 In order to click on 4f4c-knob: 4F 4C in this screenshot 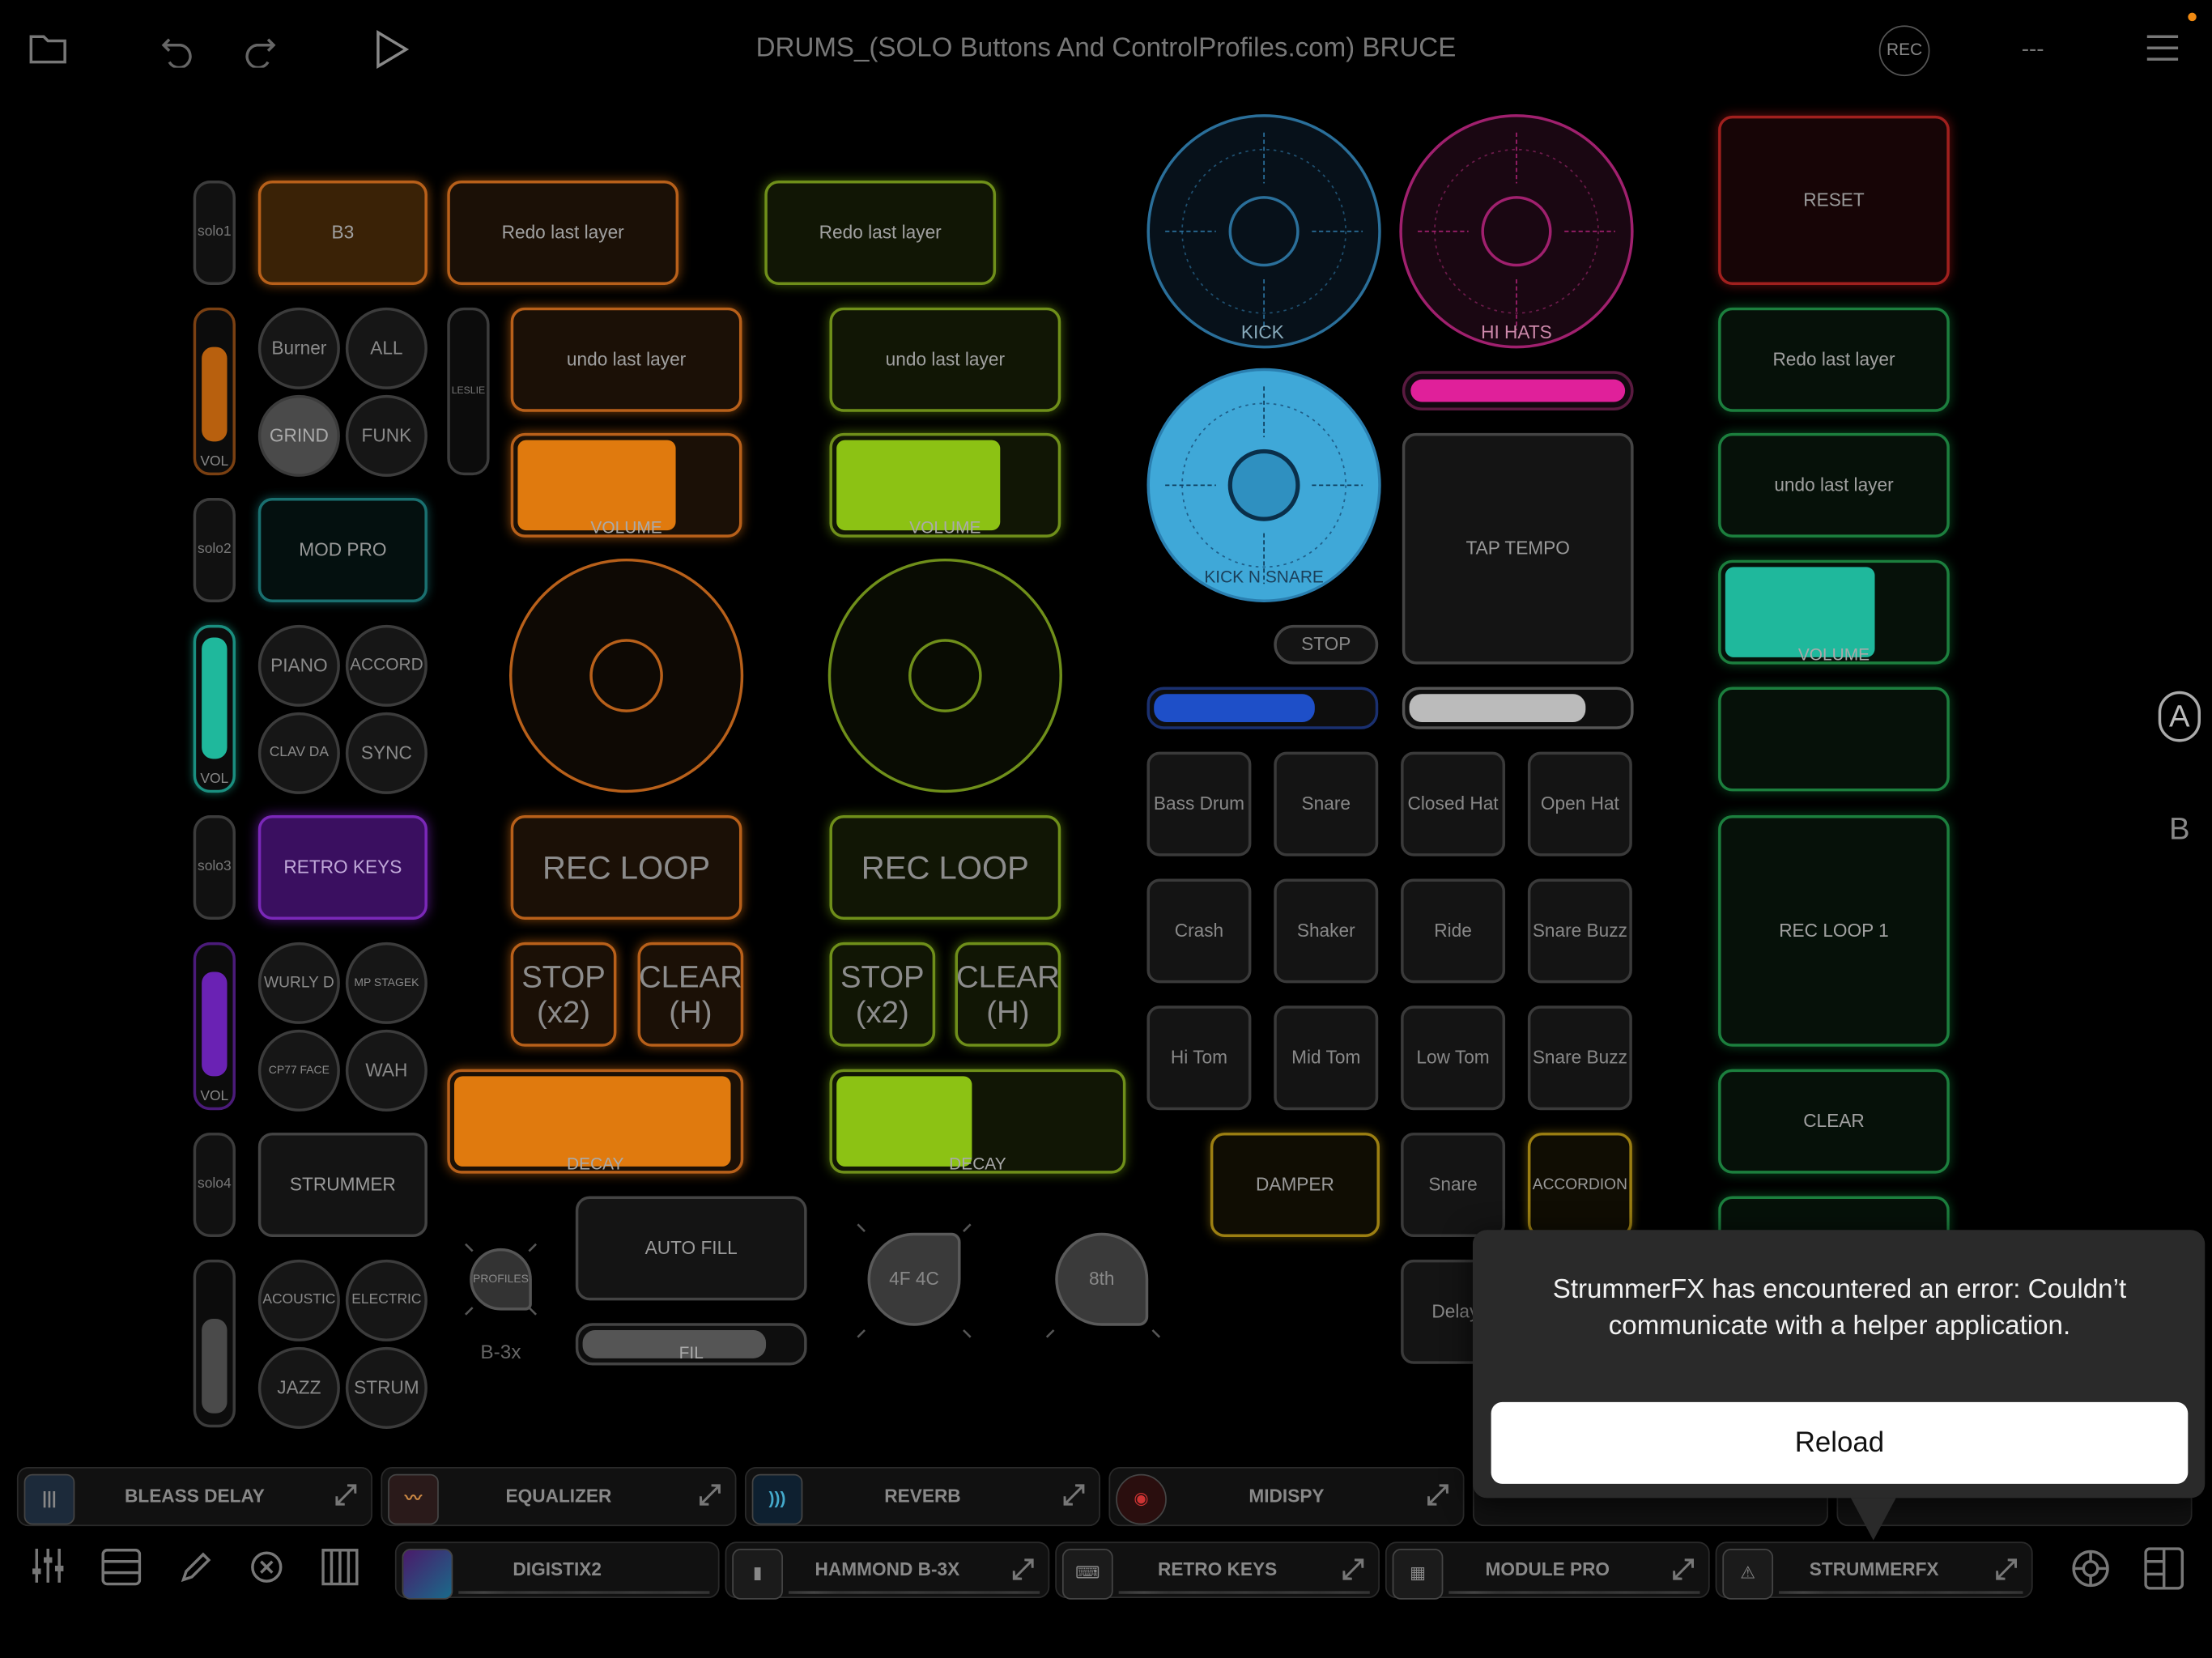, I will do `click(914, 1279)`.